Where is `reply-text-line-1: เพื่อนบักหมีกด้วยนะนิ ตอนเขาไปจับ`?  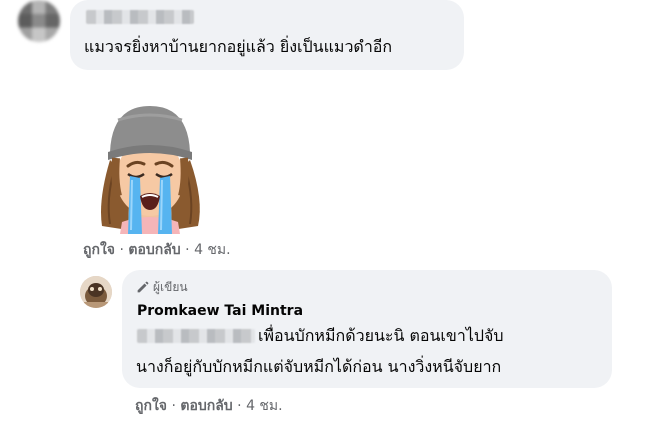
reply-text-line-1: เพื่อนบักหมีกด้วยนะนิ ตอนเขาไปจับ is located at coordinates (381, 335).